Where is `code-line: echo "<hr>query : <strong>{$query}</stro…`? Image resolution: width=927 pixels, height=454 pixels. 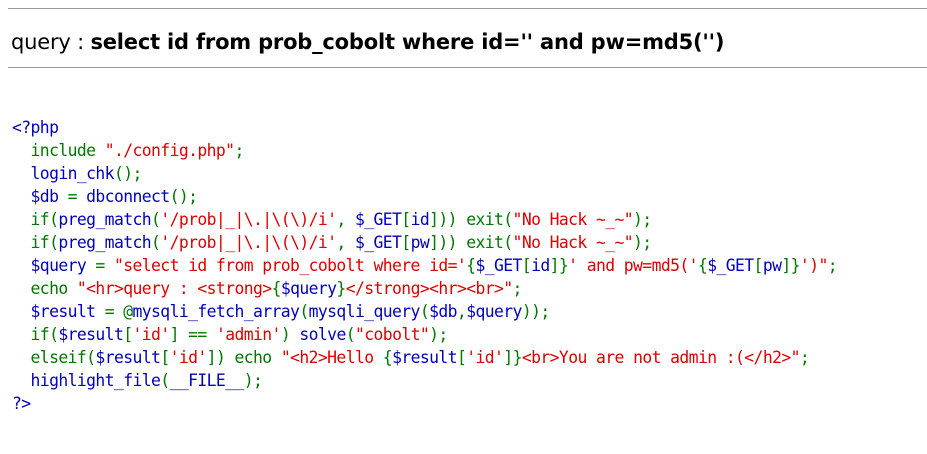 code-line: echo "<hr>query : <strong>{$query}</stro… is located at coordinates (424, 288).